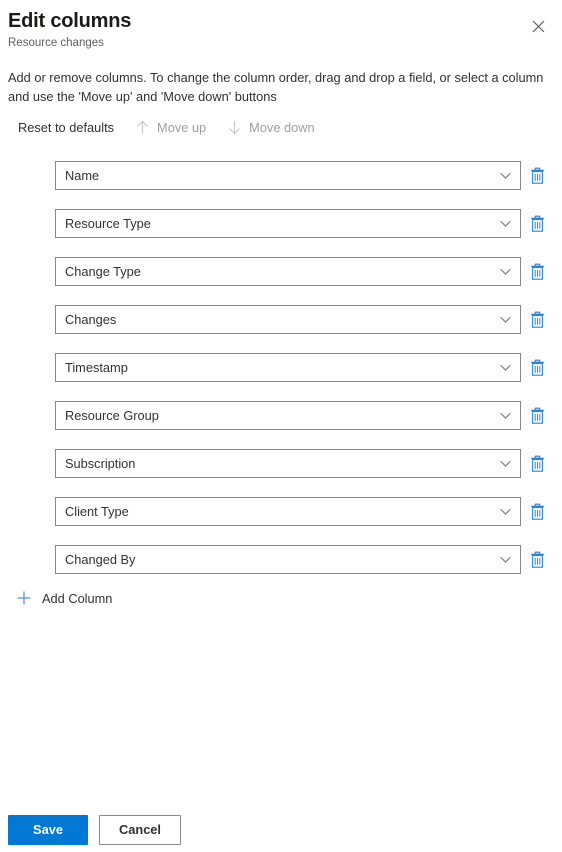 Image resolution: width=562 pixels, height=852 pixels. I want to click on add-column-button: Add Column, so click(64, 598).